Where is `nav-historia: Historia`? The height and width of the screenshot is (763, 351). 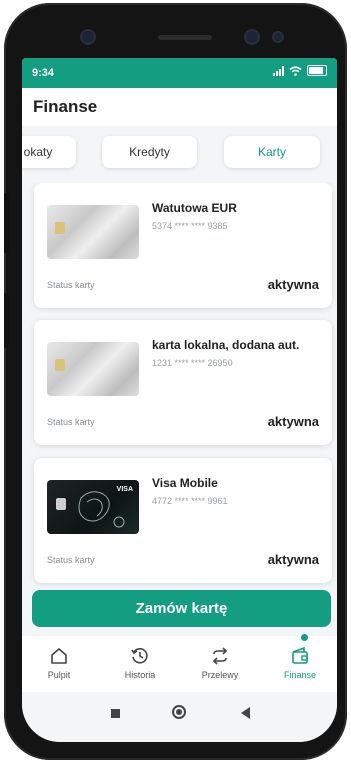
nav-historia: Historia is located at coordinates (140, 663).